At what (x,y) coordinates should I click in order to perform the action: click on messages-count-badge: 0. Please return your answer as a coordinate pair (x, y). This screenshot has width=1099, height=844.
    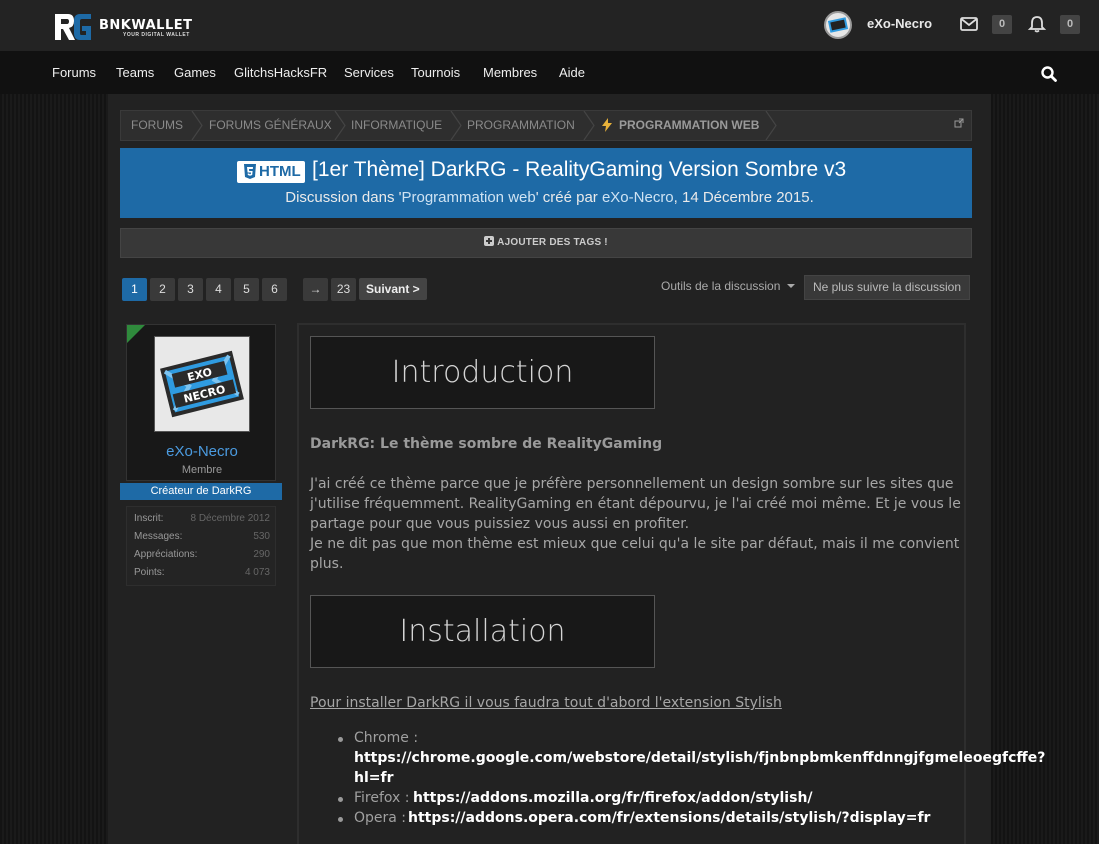
    Looking at the image, I should click on (1002, 24).